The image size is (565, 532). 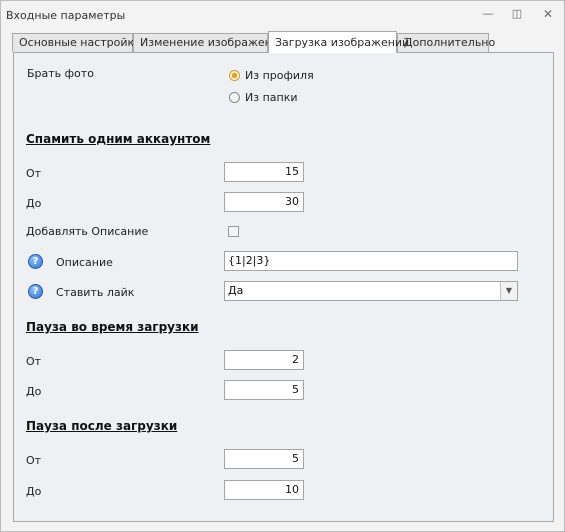 I want to click on window-title: Входные параметры, so click(x=66, y=15).